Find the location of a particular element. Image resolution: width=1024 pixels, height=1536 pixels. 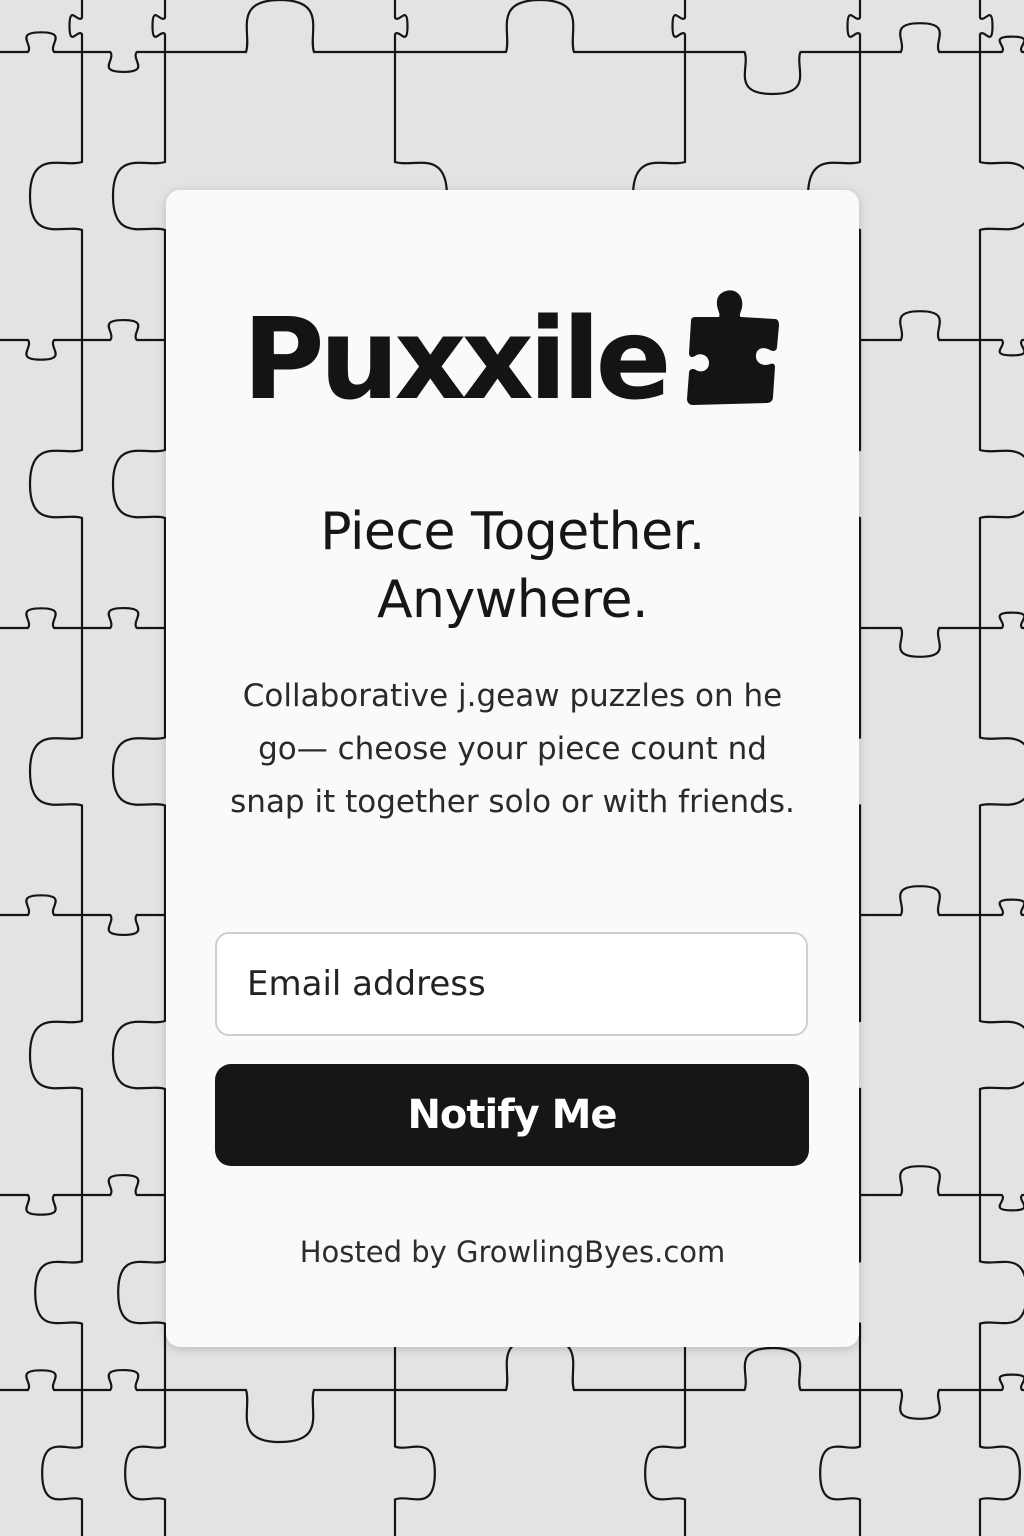

tagline: Piece Together. Anywhere. is located at coordinates (512, 566).